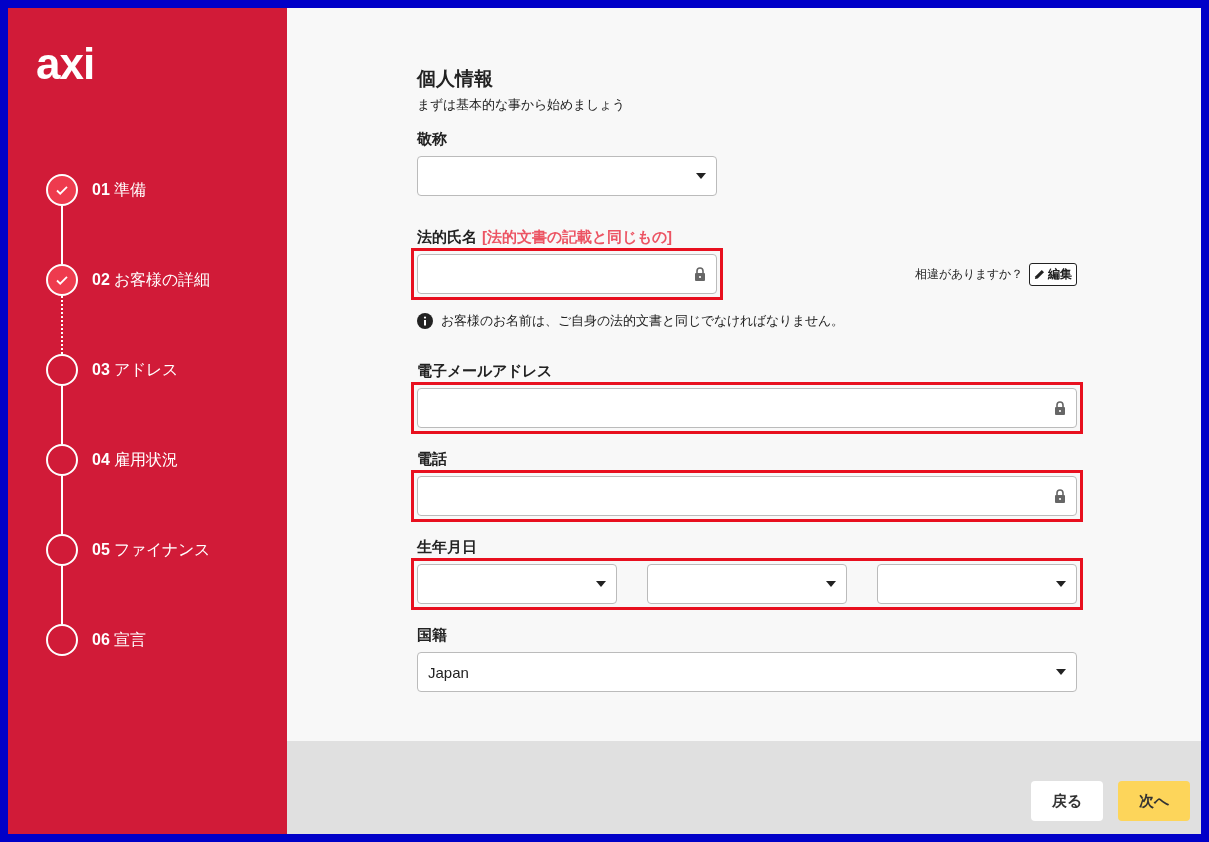 This screenshot has width=1209, height=842. What do you see at coordinates (1039, 274) in the screenshot?
I see `pencil-icon` at bounding box center [1039, 274].